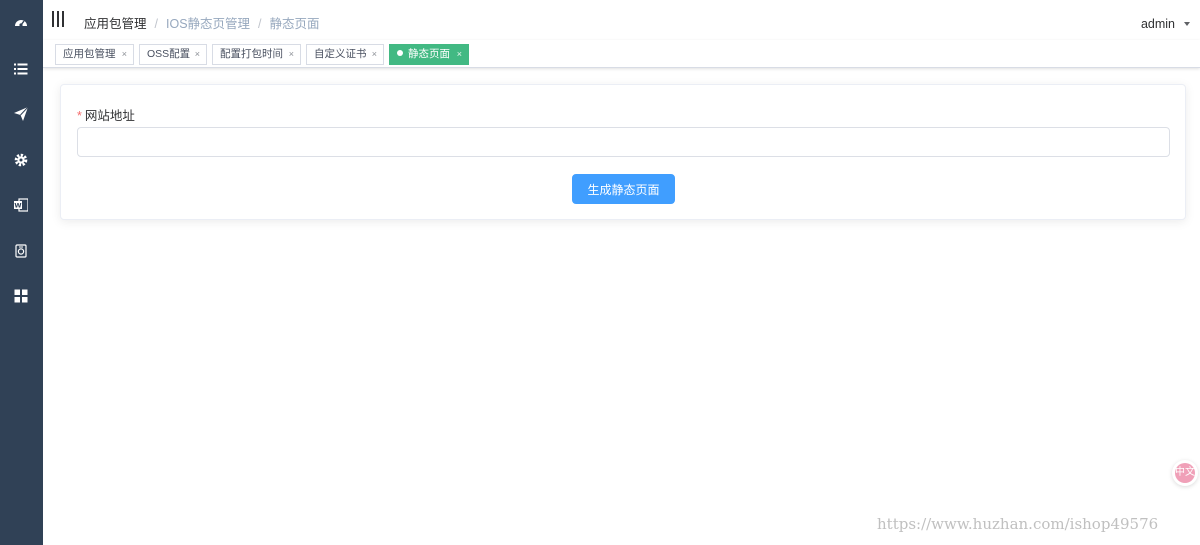 This screenshot has width=1200, height=545. Describe the element at coordinates (17, 206) in the screenshot. I see `svg-text: W` at that location.